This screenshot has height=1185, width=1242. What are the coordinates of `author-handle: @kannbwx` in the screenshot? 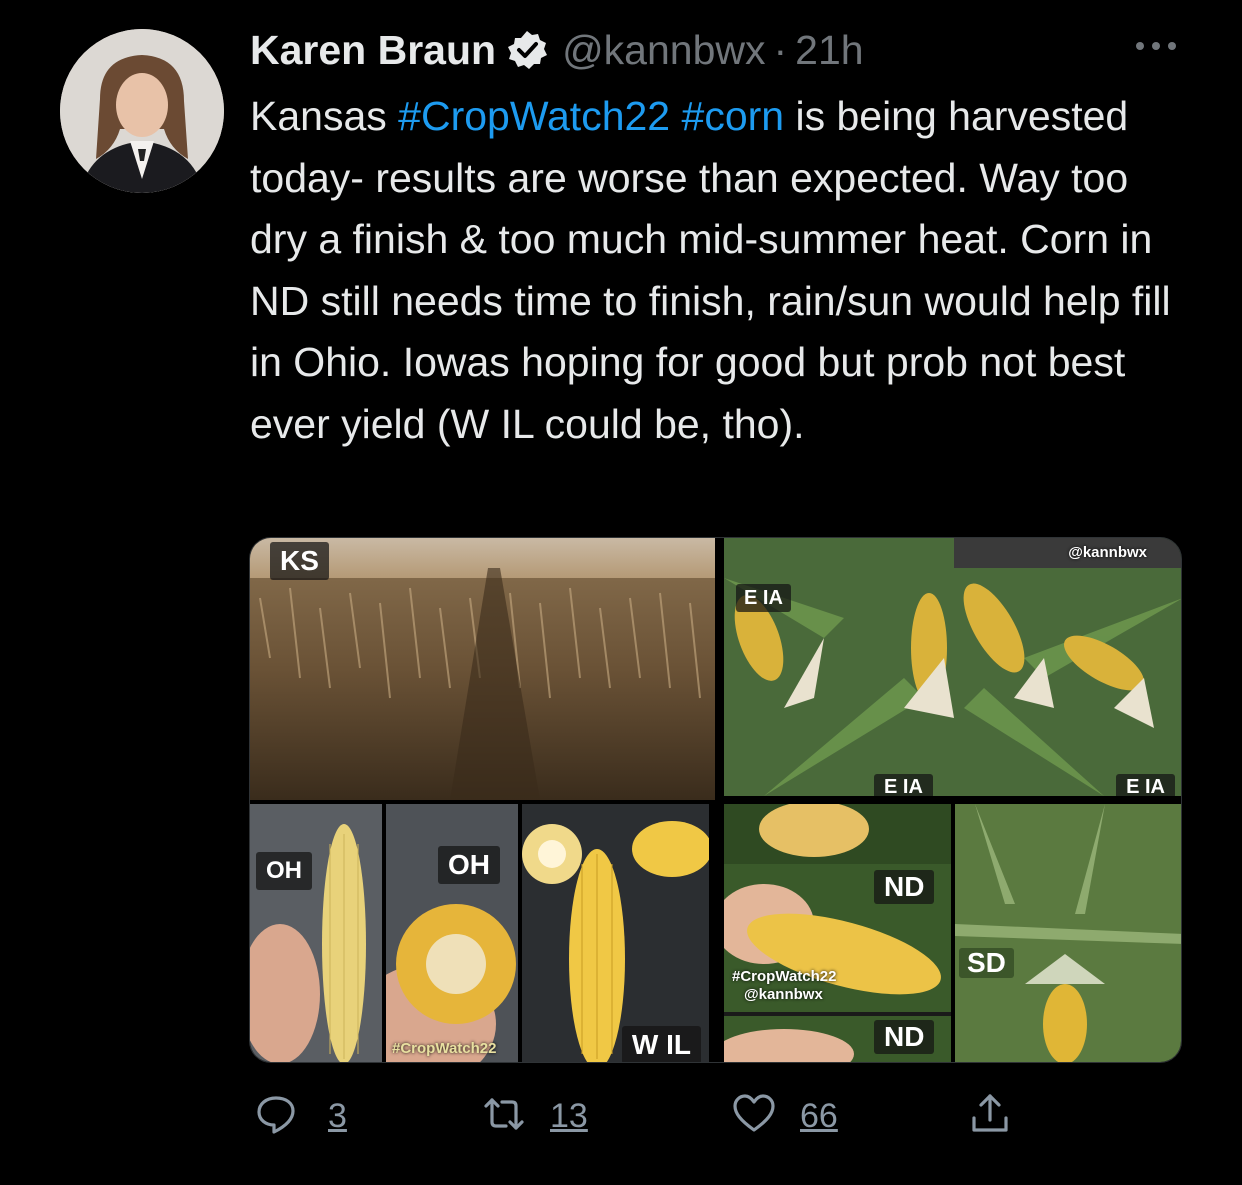 It's located at (663, 50).